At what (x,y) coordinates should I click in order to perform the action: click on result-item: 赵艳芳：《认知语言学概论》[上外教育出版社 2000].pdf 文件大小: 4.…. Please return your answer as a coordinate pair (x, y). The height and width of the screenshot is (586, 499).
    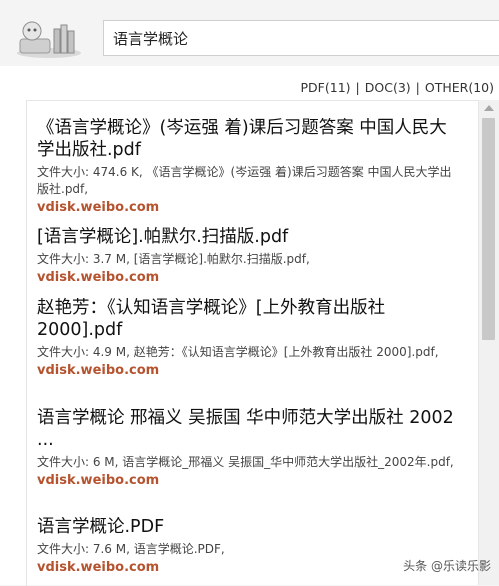
    Looking at the image, I should click on (249, 338).